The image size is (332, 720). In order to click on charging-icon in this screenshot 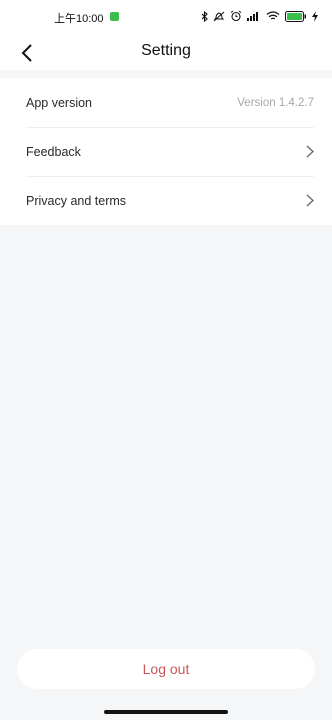, I will do `click(315, 16)`.